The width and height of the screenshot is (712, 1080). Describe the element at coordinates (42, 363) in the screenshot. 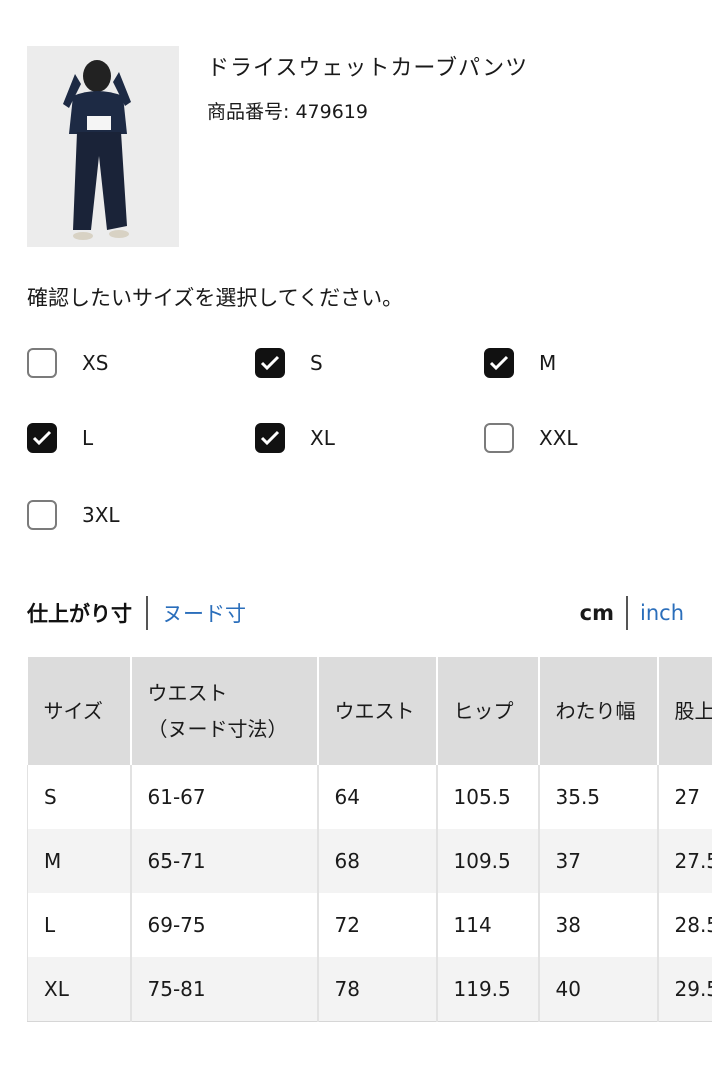

I see `checkbox-xs` at that location.